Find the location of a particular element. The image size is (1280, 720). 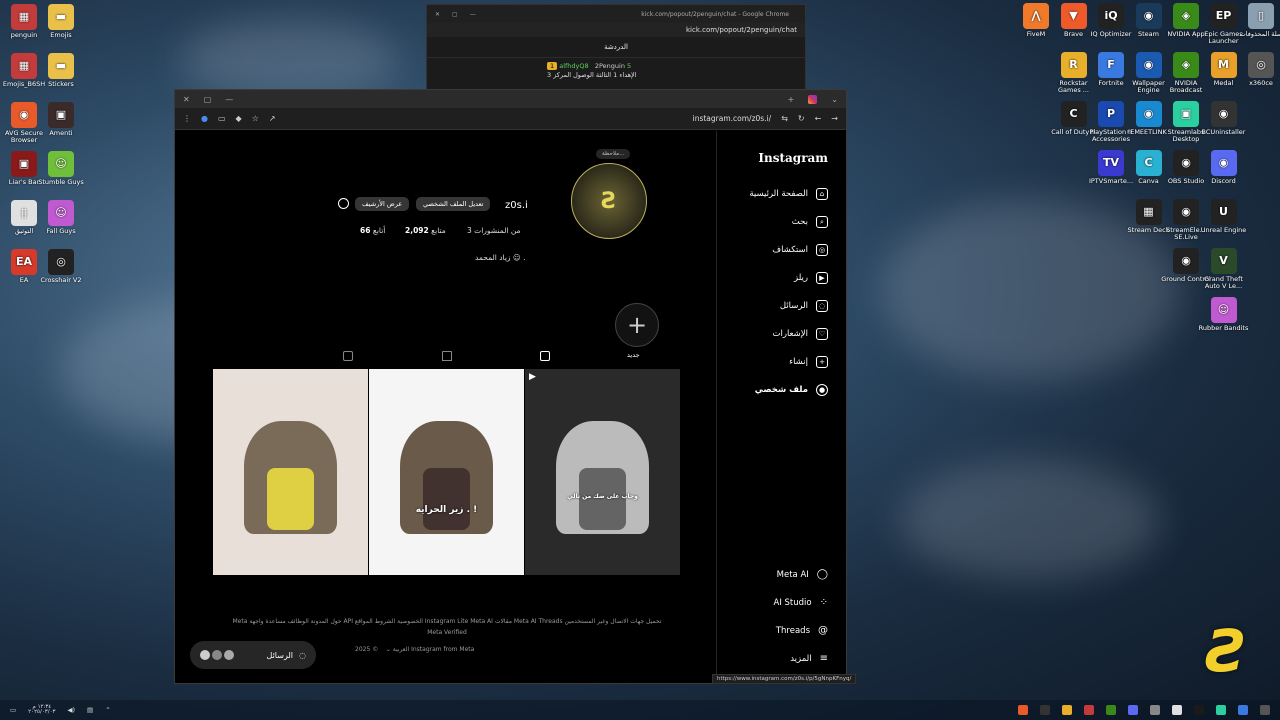

nav-item: إنشاء + is located at coordinates (808, 362).